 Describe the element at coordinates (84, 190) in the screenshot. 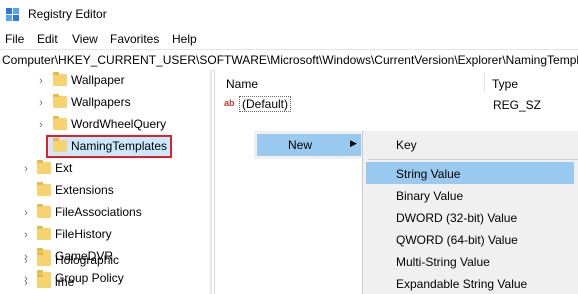

I see `tree-item-label: Extensions` at that location.